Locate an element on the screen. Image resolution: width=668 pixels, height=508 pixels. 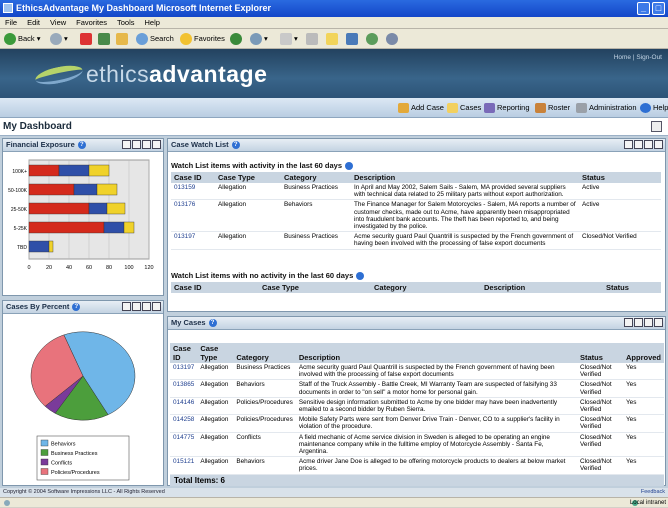
refresh-icon is located at coordinates (104, 39).